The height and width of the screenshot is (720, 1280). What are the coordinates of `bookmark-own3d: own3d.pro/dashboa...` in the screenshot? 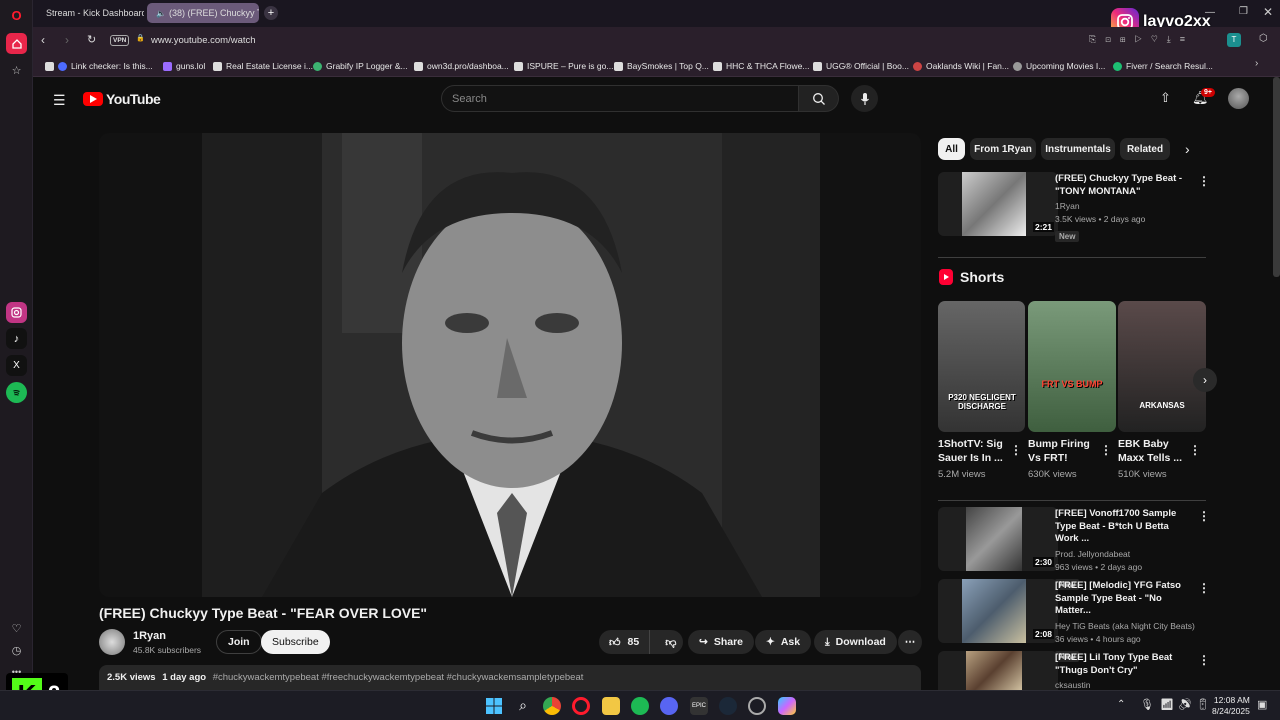 It's located at (461, 66).